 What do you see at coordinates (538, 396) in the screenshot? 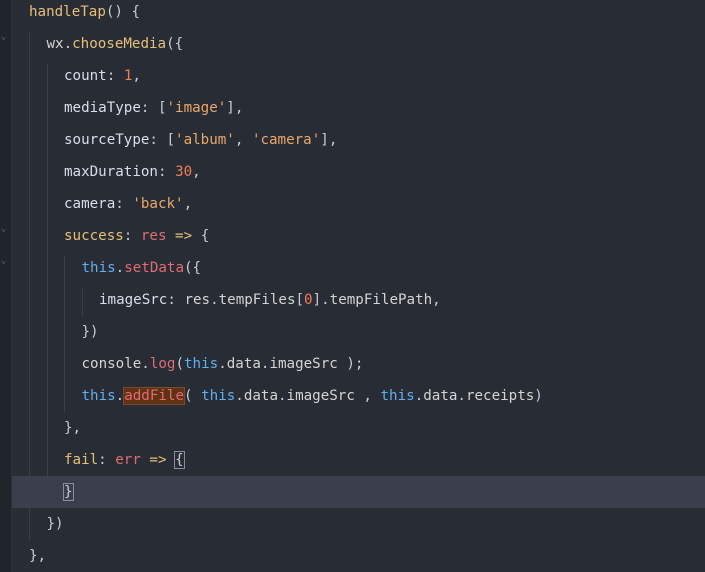
I see `code-token: )` at bounding box center [538, 396].